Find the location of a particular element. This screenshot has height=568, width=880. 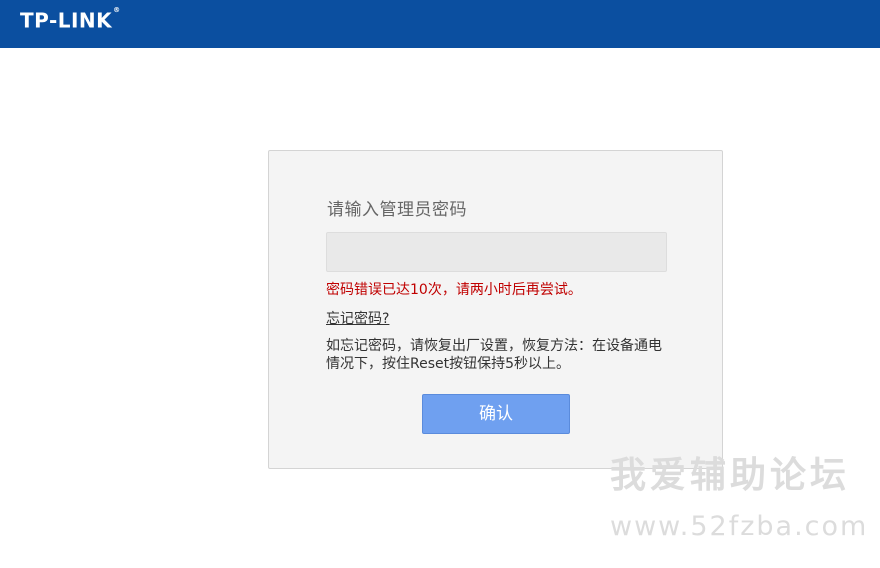

watermark-text: 我爱辅助论坛 is located at coordinates (730, 475).